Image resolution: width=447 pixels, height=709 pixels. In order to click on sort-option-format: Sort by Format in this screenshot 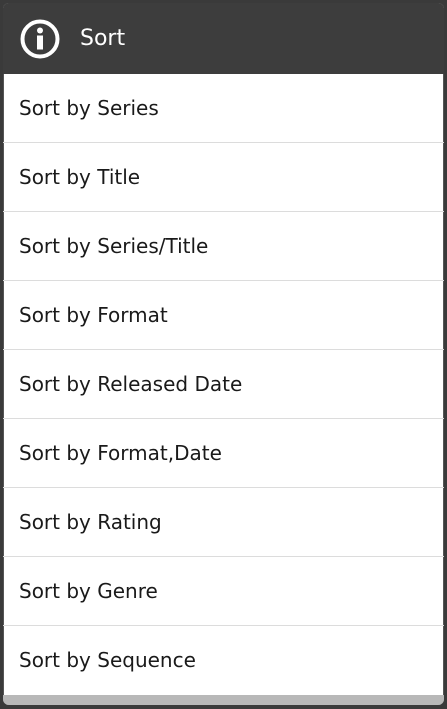, I will do `click(223, 315)`.